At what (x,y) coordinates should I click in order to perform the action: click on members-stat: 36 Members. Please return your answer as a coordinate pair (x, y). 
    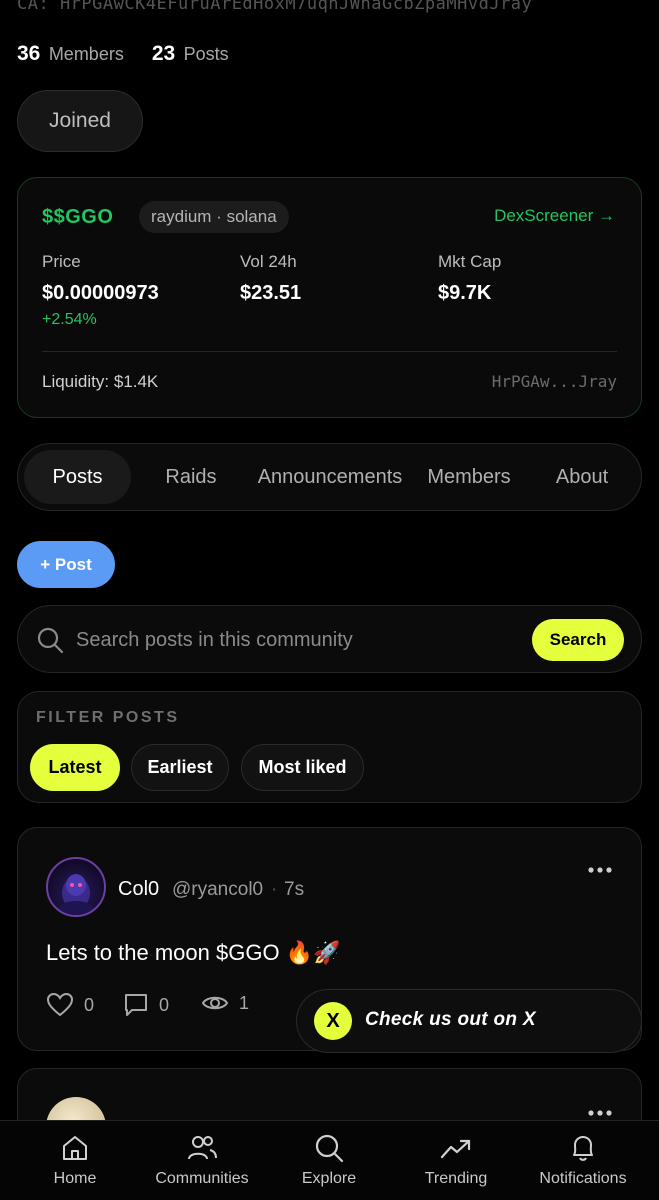
    Looking at the image, I should click on (70, 54).